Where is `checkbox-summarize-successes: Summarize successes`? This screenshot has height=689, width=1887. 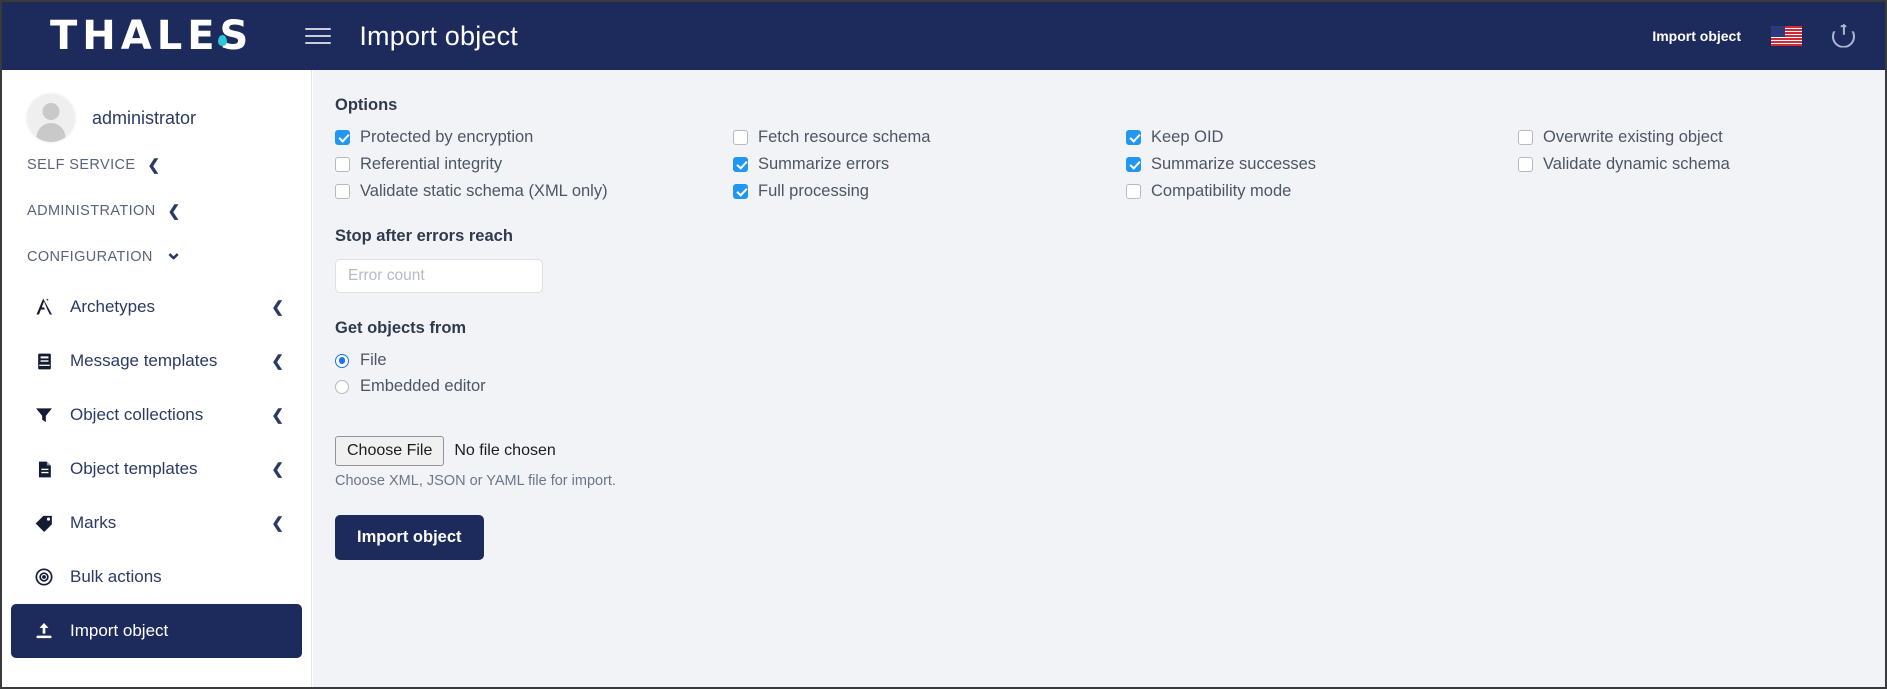 checkbox-summarize-successes: Summarize successes is located at coordinates (1322, 164).